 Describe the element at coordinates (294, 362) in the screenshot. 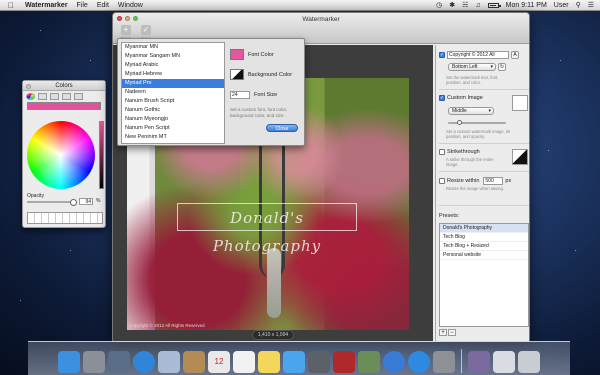

I see `messages-icon` at that location.